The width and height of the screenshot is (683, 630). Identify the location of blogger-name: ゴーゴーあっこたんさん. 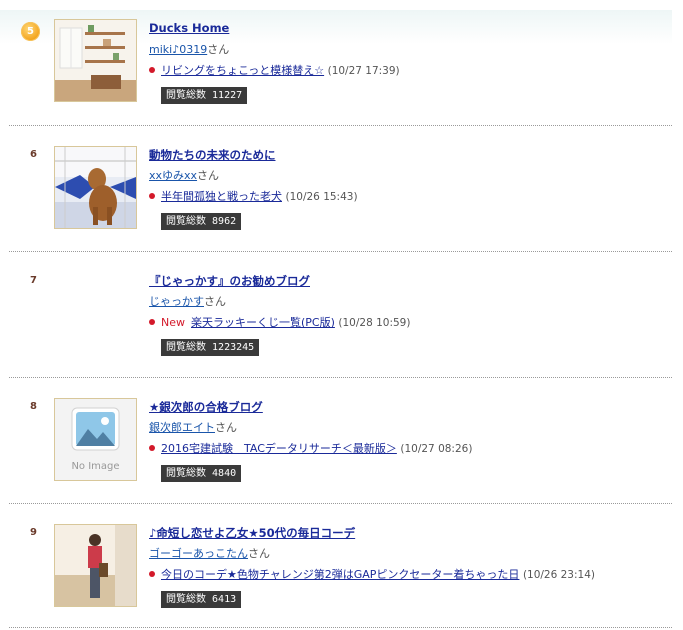
(209, 553).